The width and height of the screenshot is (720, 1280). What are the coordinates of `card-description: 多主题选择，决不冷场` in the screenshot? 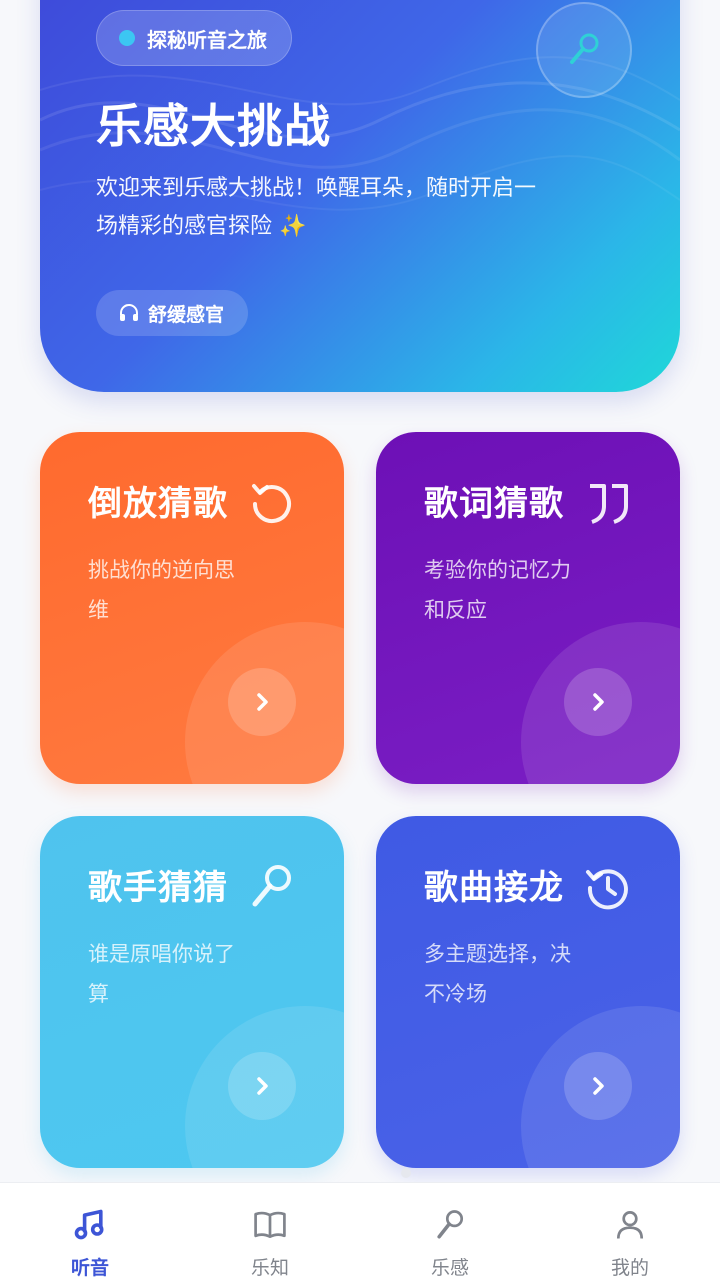 It's located at (497, 974).